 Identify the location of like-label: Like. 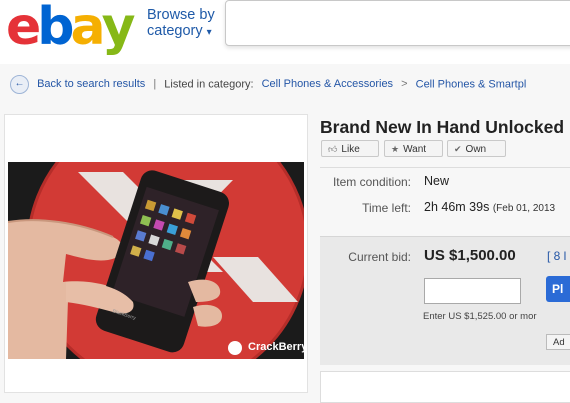
(350, 149).